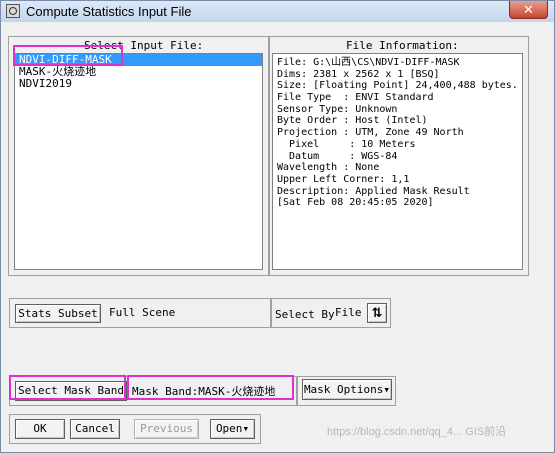  I want to click on file-info-line: Byte Order : Host (Intel), so click(352, 121).